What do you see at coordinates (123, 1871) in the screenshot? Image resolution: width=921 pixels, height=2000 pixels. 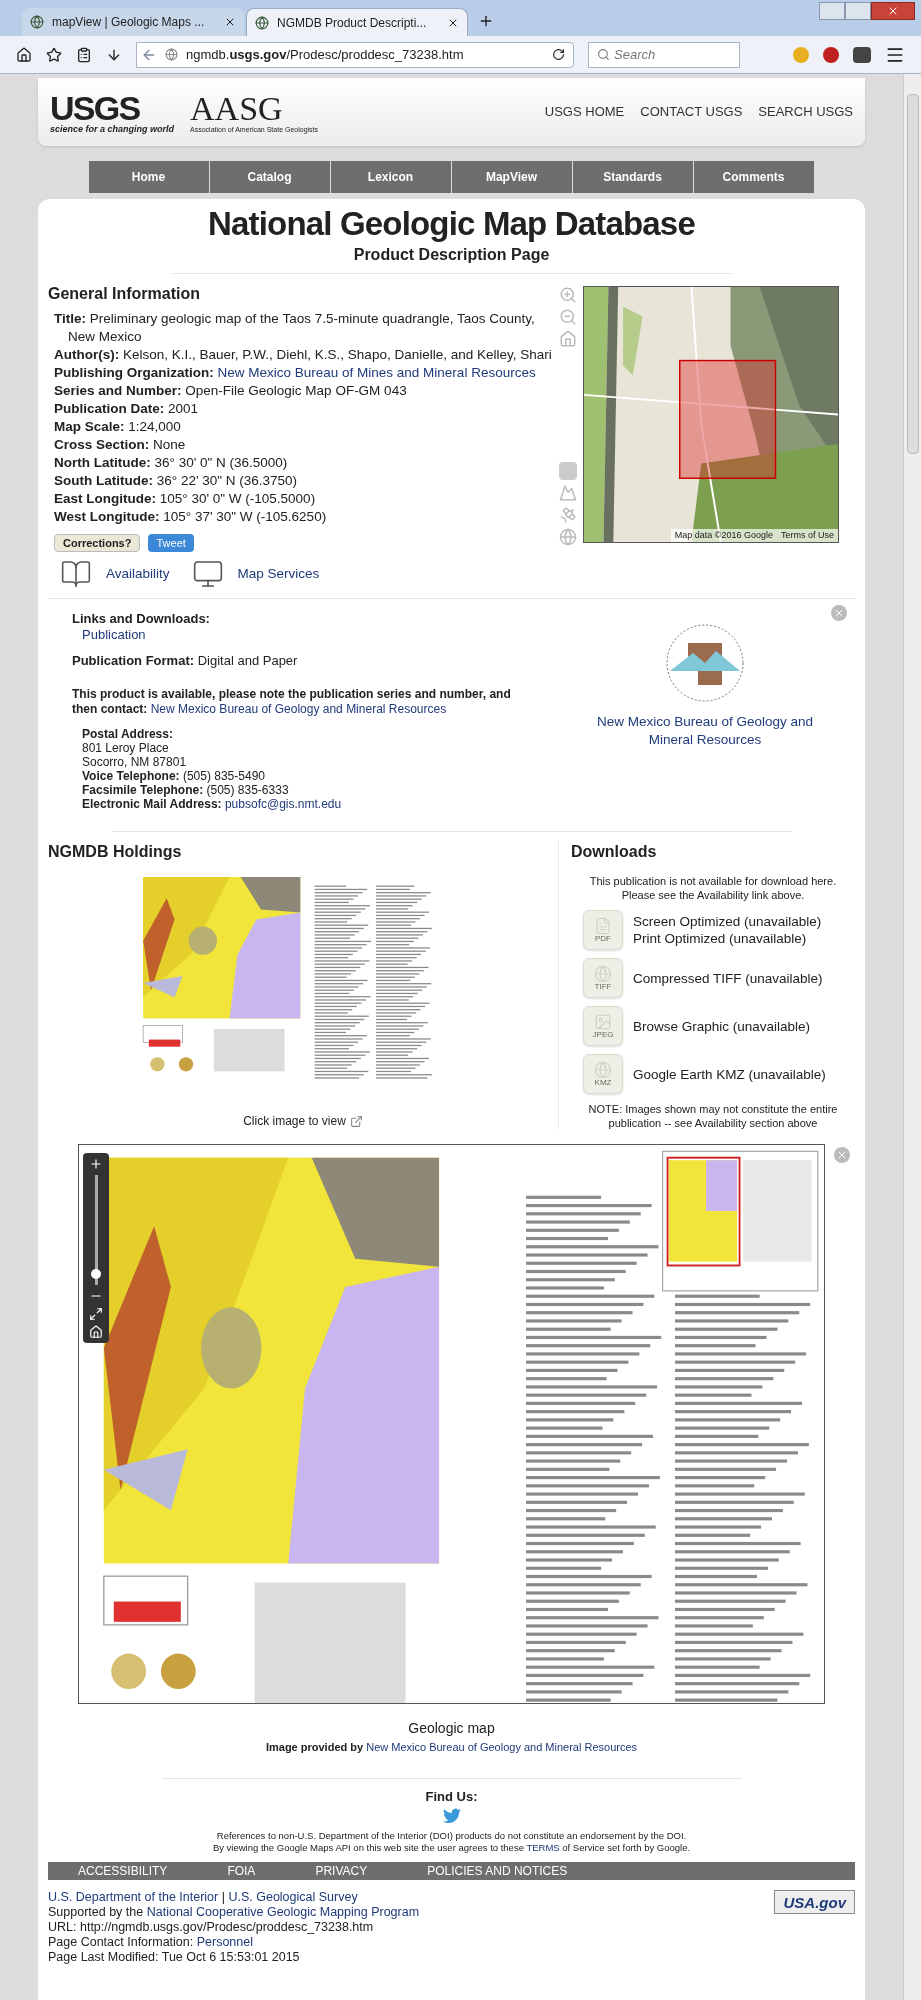 I see `footer-link: ACCESSIBILITY` at bounding box center [123, 1871].